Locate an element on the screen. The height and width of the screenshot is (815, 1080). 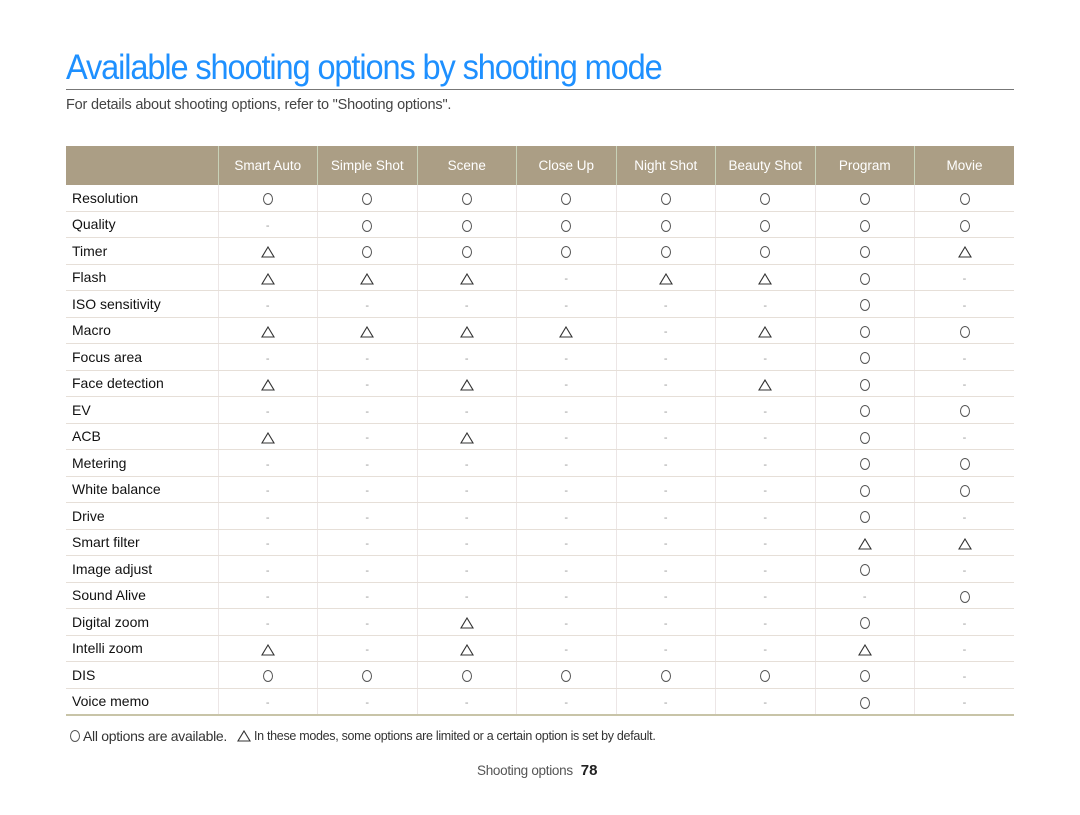
table-row: White balance - - - - - - is located at coordinates (540, 489).